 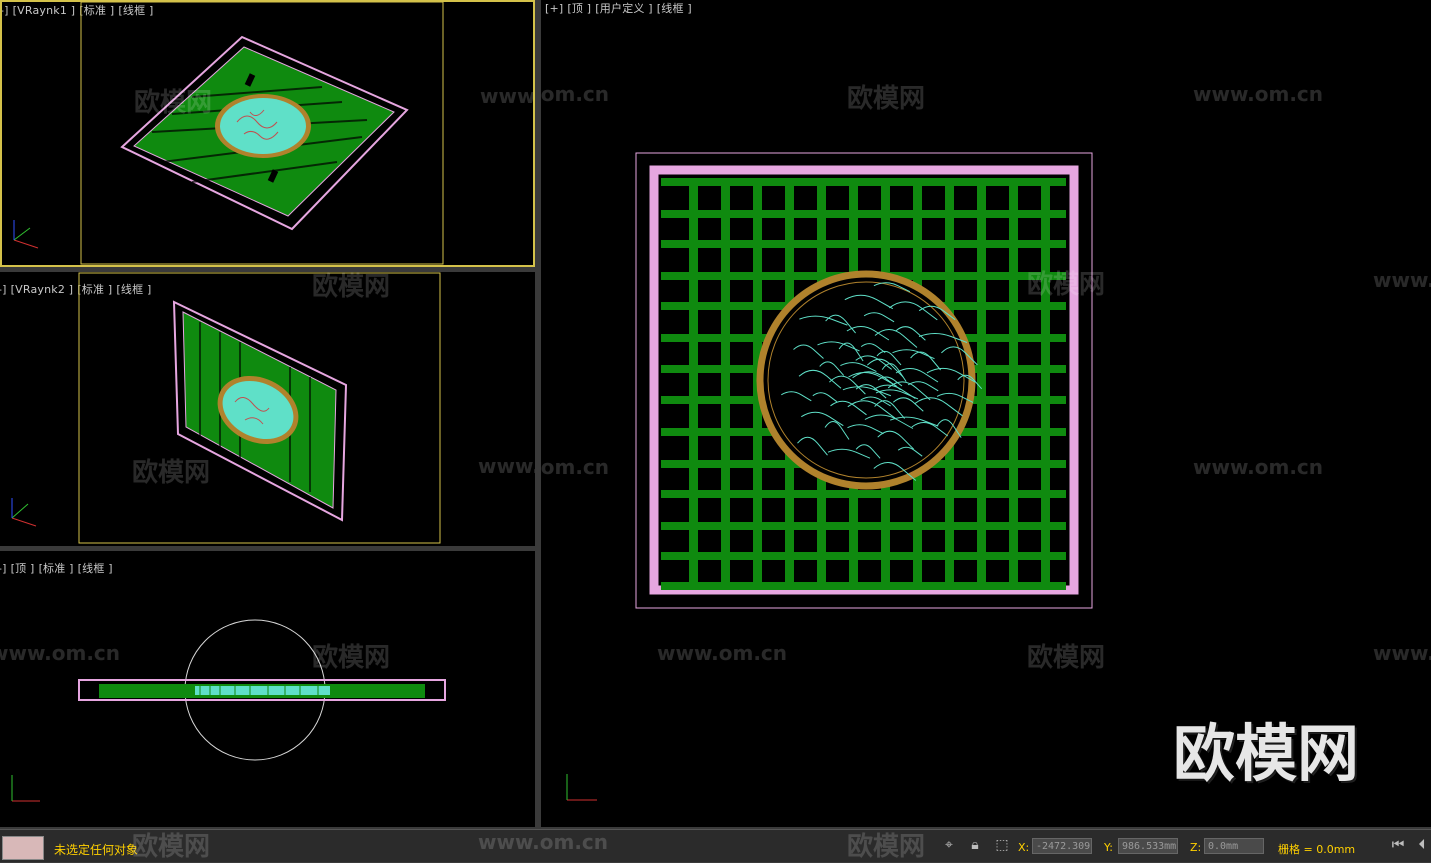 I want to click on selection-icon: ⌖, so click(x=949, y=845).